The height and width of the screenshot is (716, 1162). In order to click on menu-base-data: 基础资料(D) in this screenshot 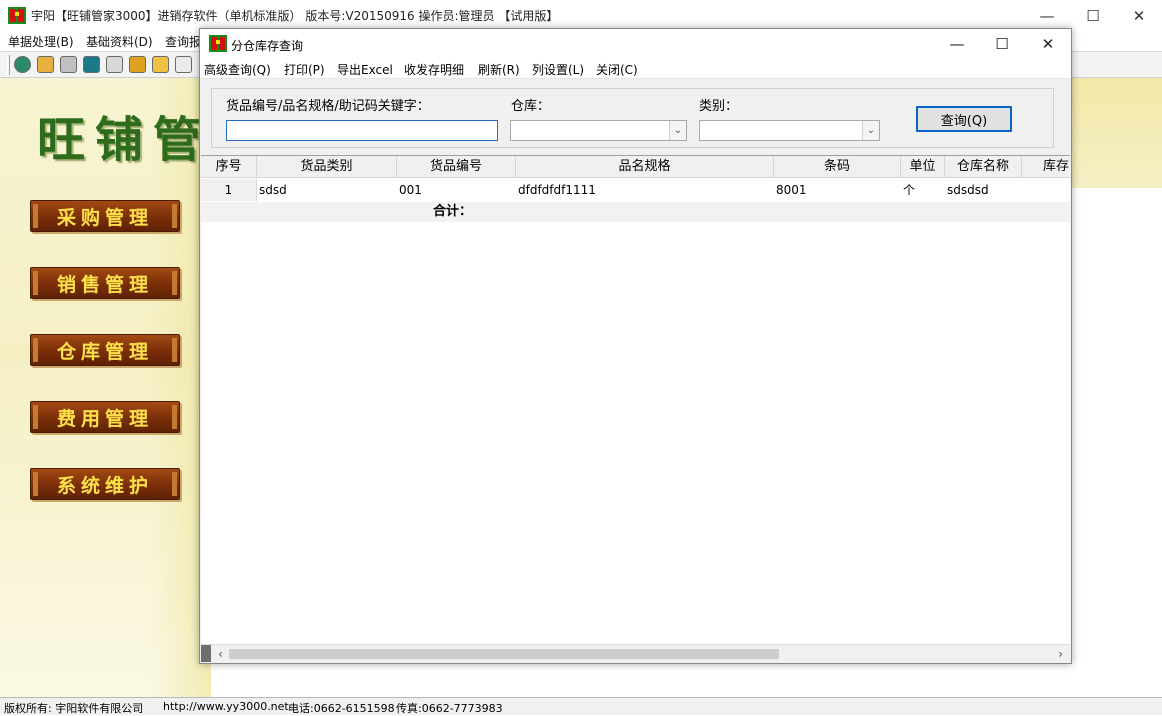, I will do `click(119, 41)`.